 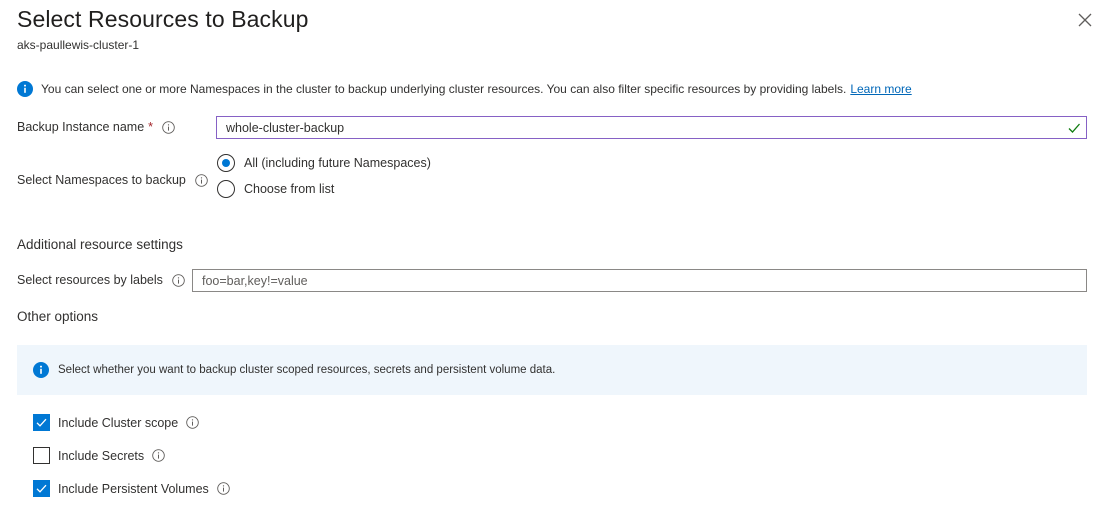 What do you see at coordinates (101, 455) in the screenshot?
I see `include-secrets-label: Include Secrets` at bounding box center [101, 455].